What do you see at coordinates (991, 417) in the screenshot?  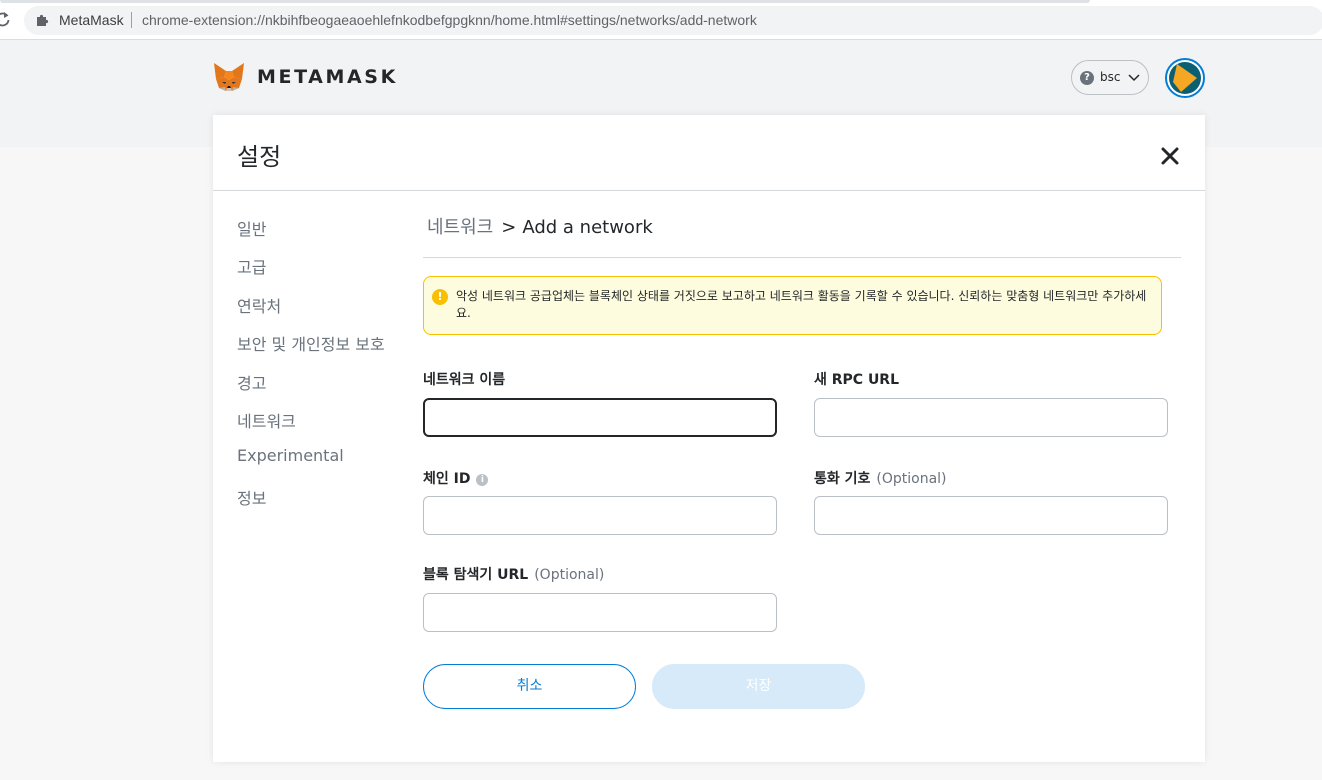 I see `rpc-url-input` at bounding box center [991, 417].